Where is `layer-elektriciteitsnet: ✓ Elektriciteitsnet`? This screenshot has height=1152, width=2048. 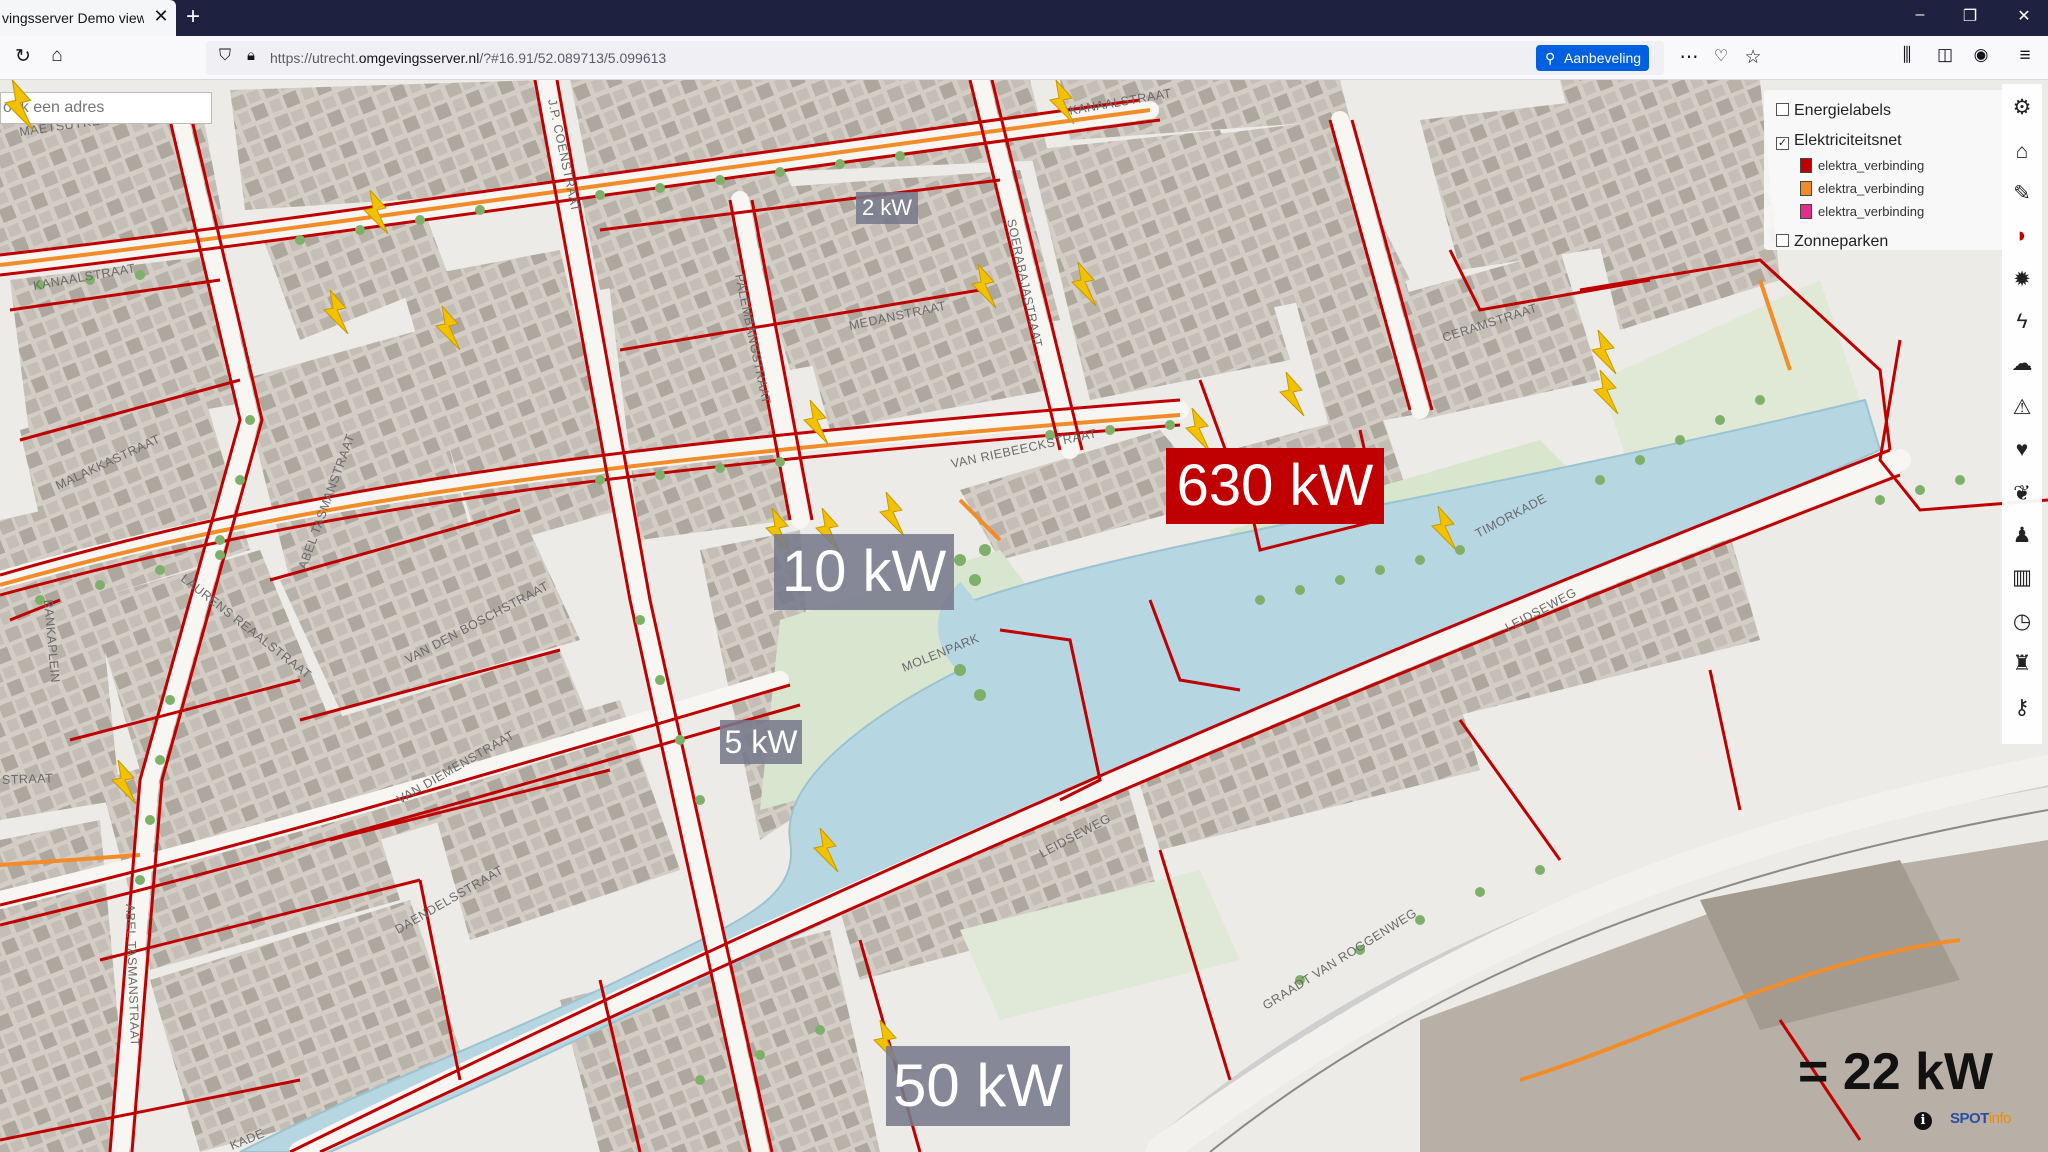 layer-elektriciteitsnet: ✓ Elektriciteitsnet is located at coordinates (1839, 141).